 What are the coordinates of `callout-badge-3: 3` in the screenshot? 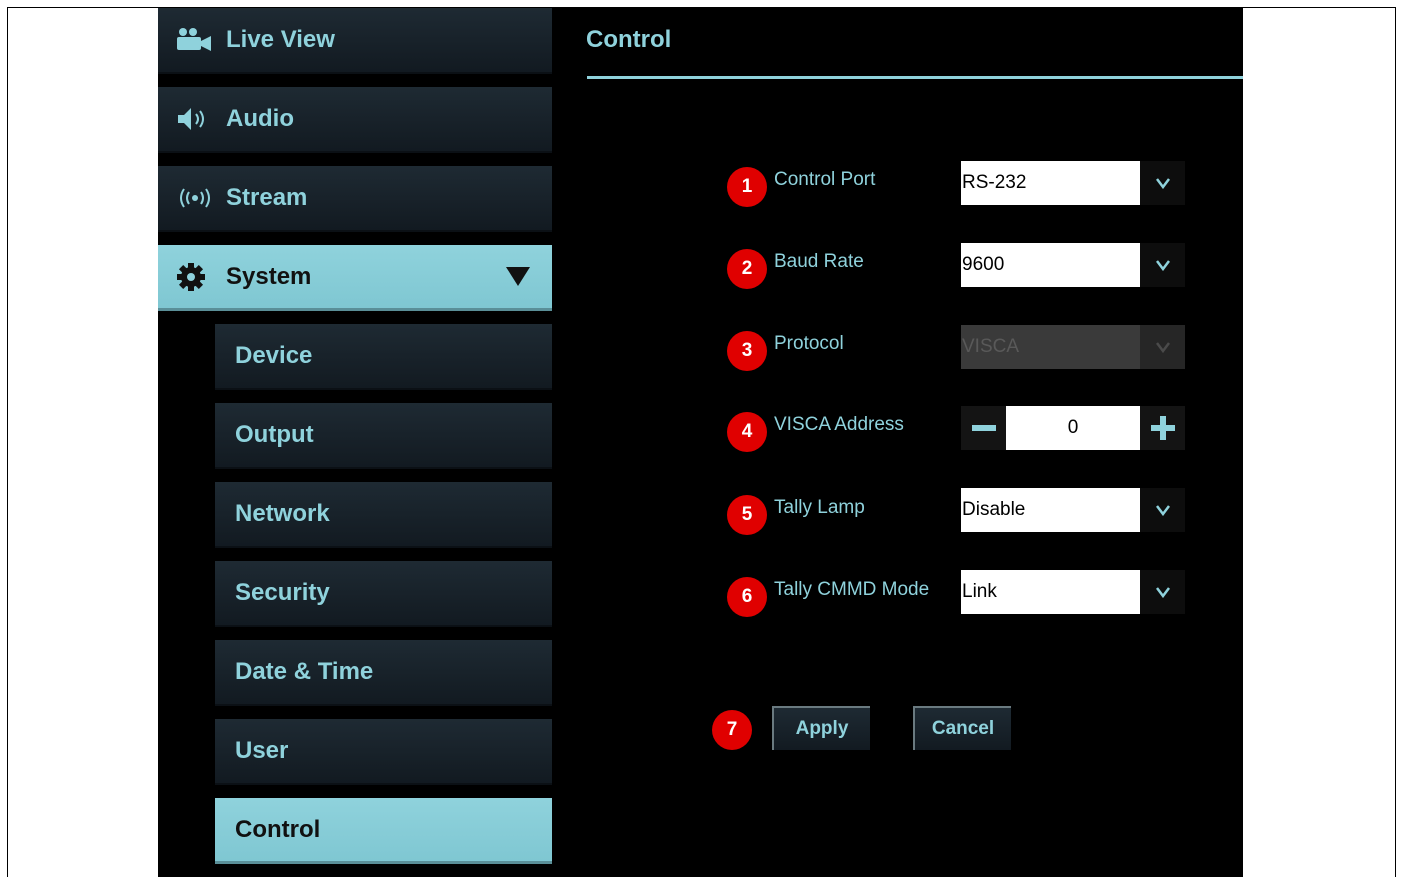 It's located at (747, 351).